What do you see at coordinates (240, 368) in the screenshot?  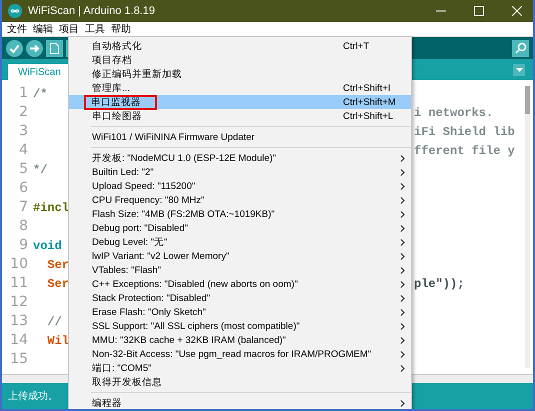 I see `menu-item: 端口: "COM5"` at bounding box center [240, 368].